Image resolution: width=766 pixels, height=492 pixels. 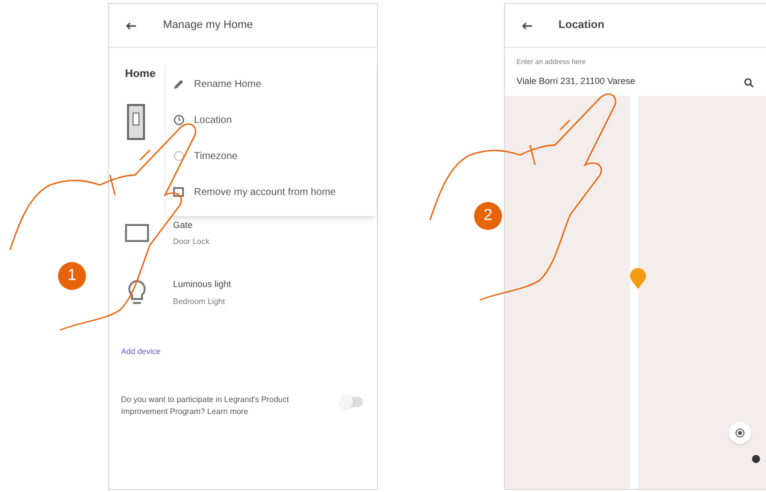 I want to click on clock-icon, so click(x=179, y=120).